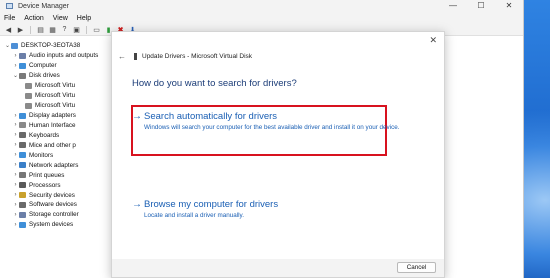 The image size is (550, 278). What do you see at coordinates (44, 76) in the screenshot?
I see `tree-item-label: Disk drives` at bounding box center [44, 76].